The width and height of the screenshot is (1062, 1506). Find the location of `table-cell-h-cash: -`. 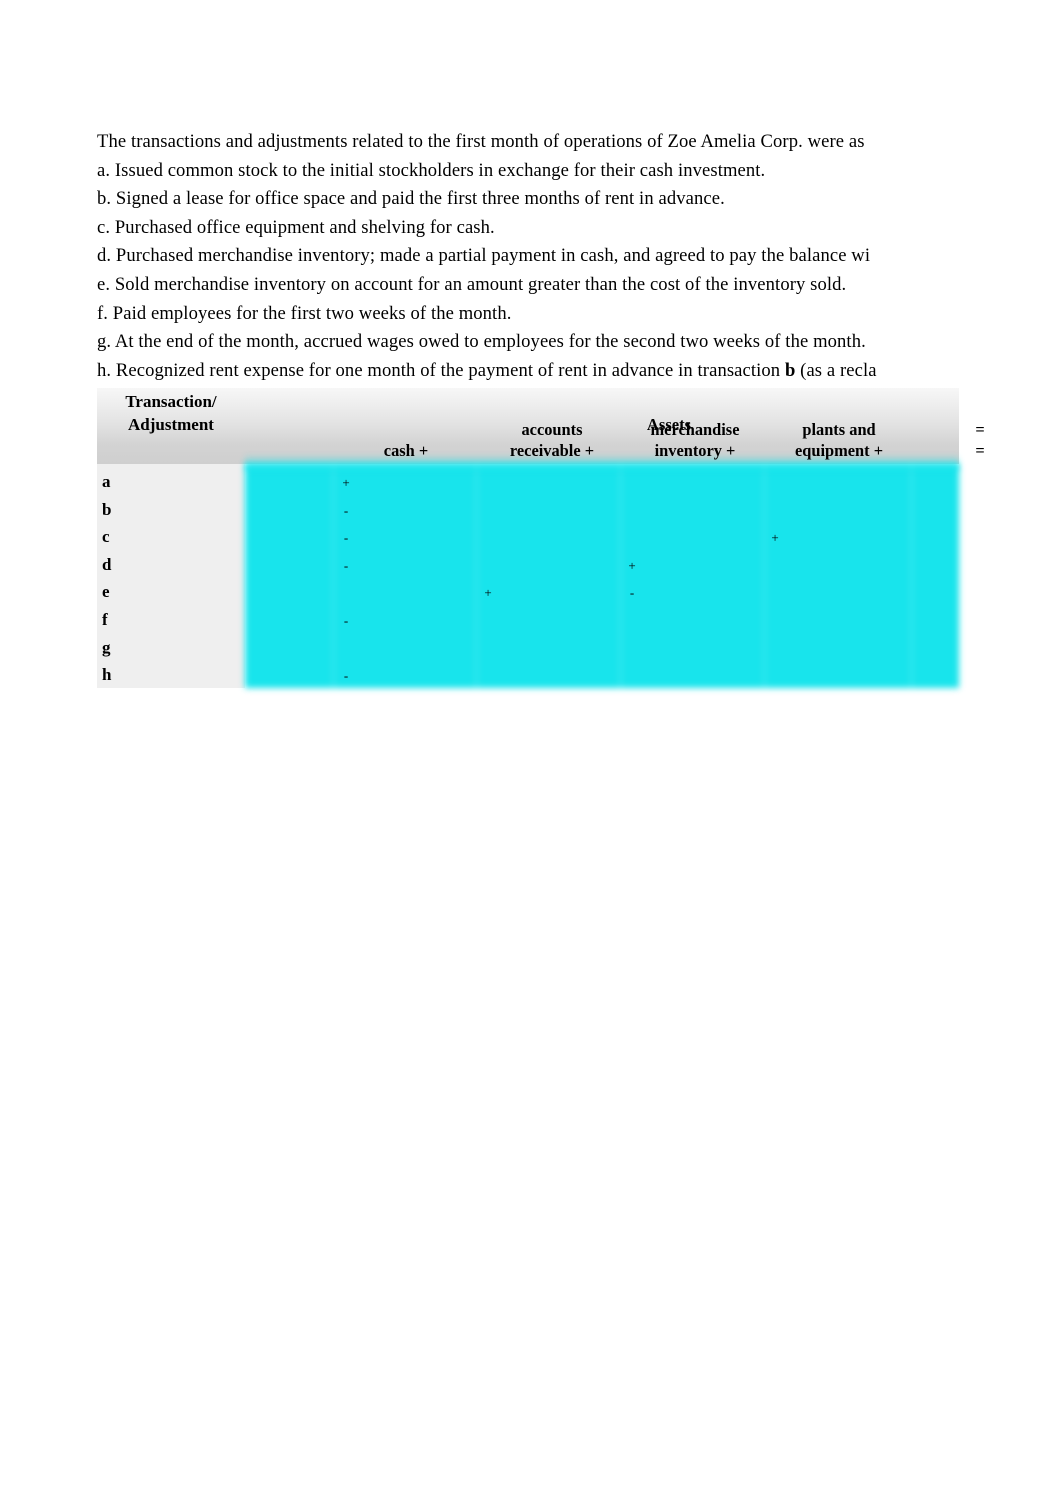

table-cell-h-cash: - is located at coordinates (346, 675).